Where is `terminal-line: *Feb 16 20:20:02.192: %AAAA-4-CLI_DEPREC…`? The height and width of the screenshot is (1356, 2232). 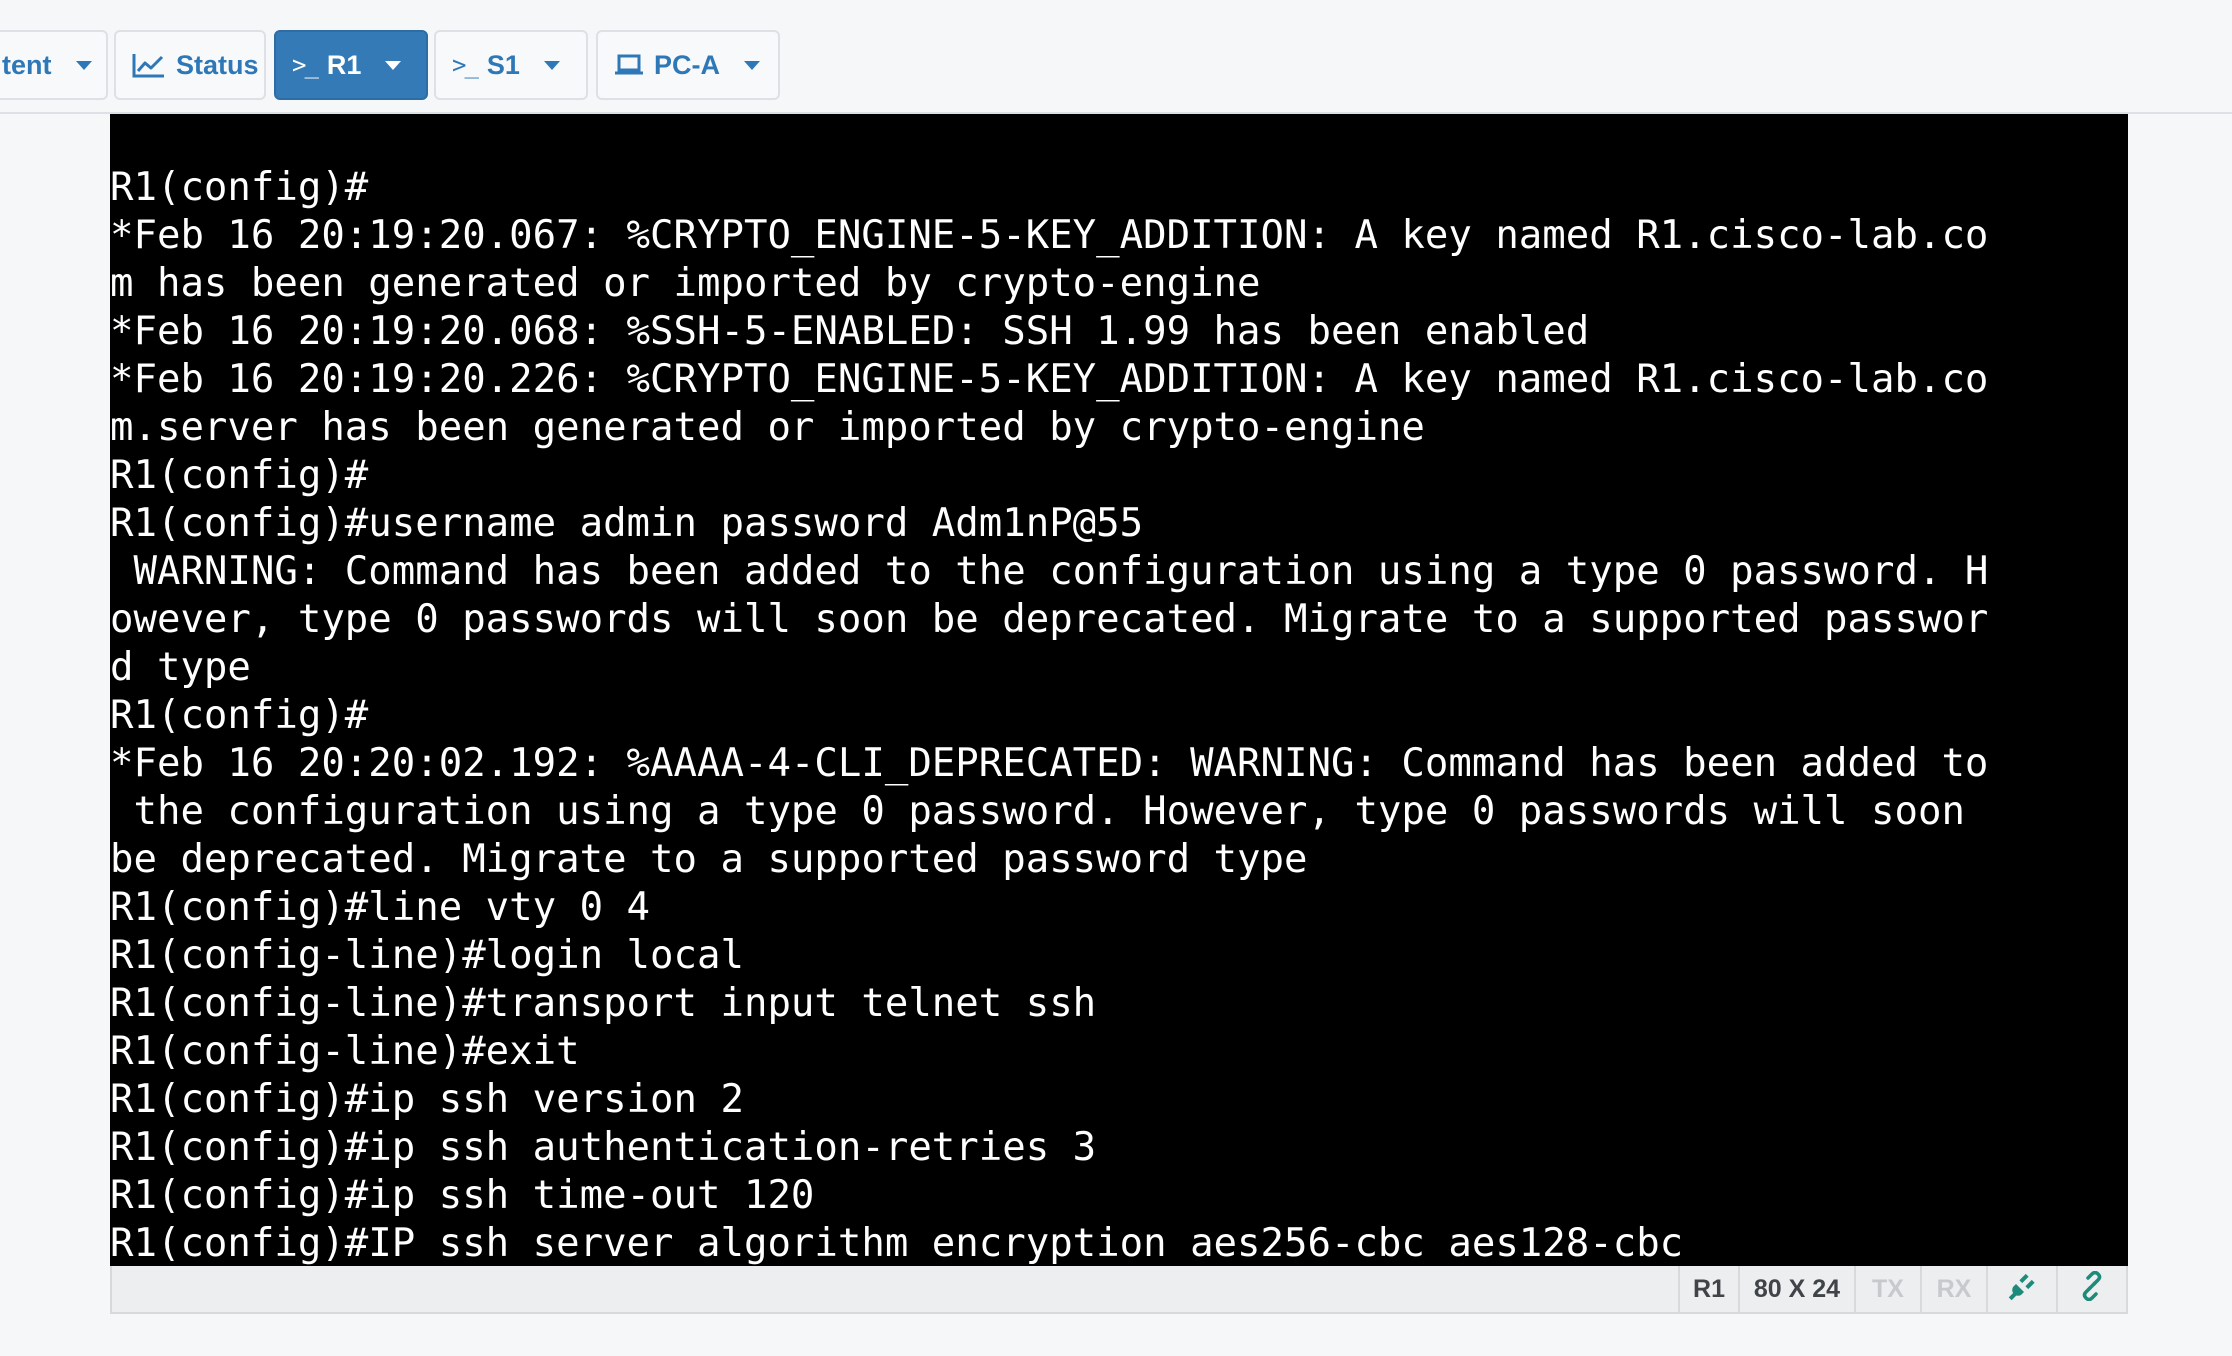
terminal-line: *Feb 16 20:20:02.192: %AAAA-4-CLI_DEPREC… is located at coordinates (1049, 763).